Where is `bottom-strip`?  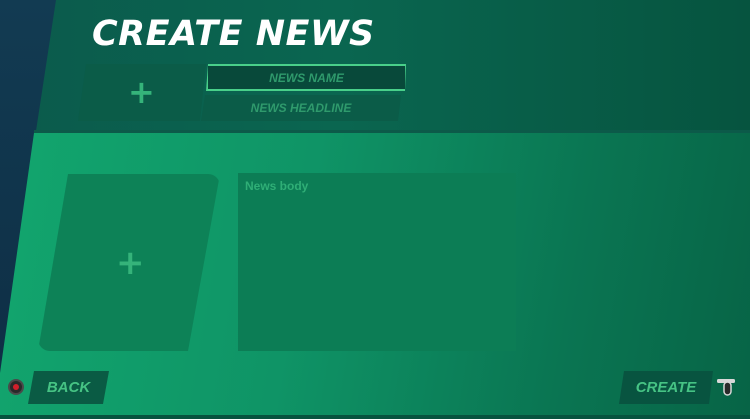 bottom-strip is located at coordinates (375, 417).